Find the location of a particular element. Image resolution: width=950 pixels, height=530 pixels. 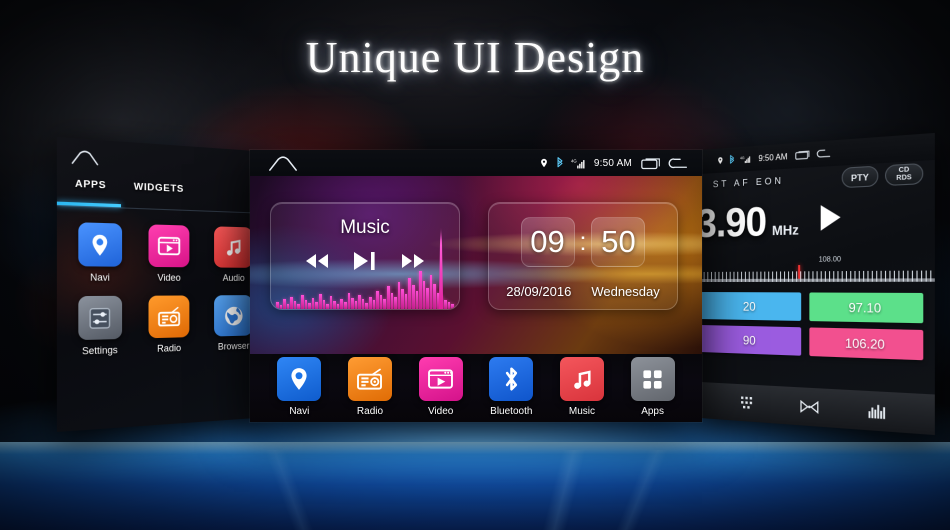

right-bottom-bar is located at coordinates (817, 409).